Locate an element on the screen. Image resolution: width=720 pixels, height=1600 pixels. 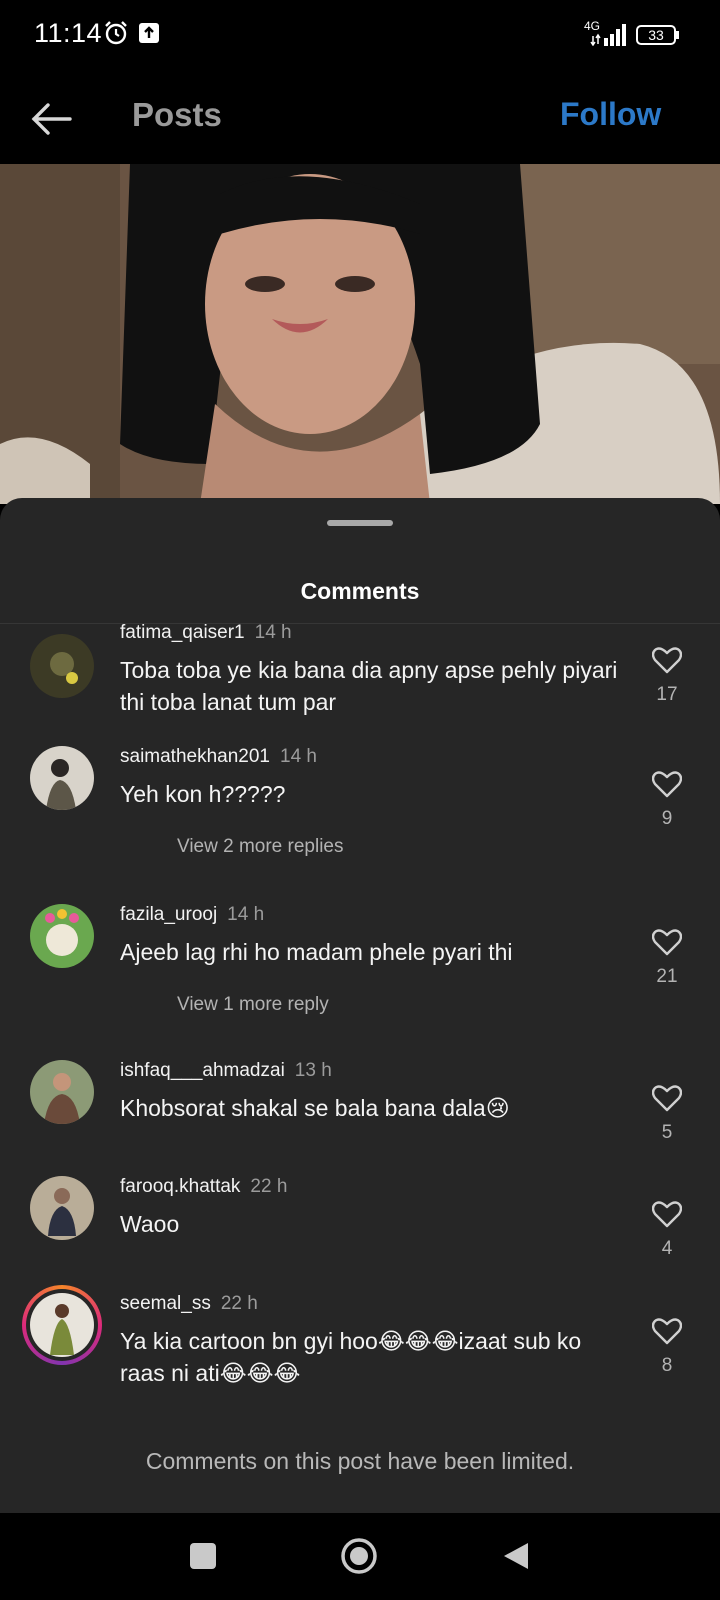
divider is located at coordinates (360, 623).